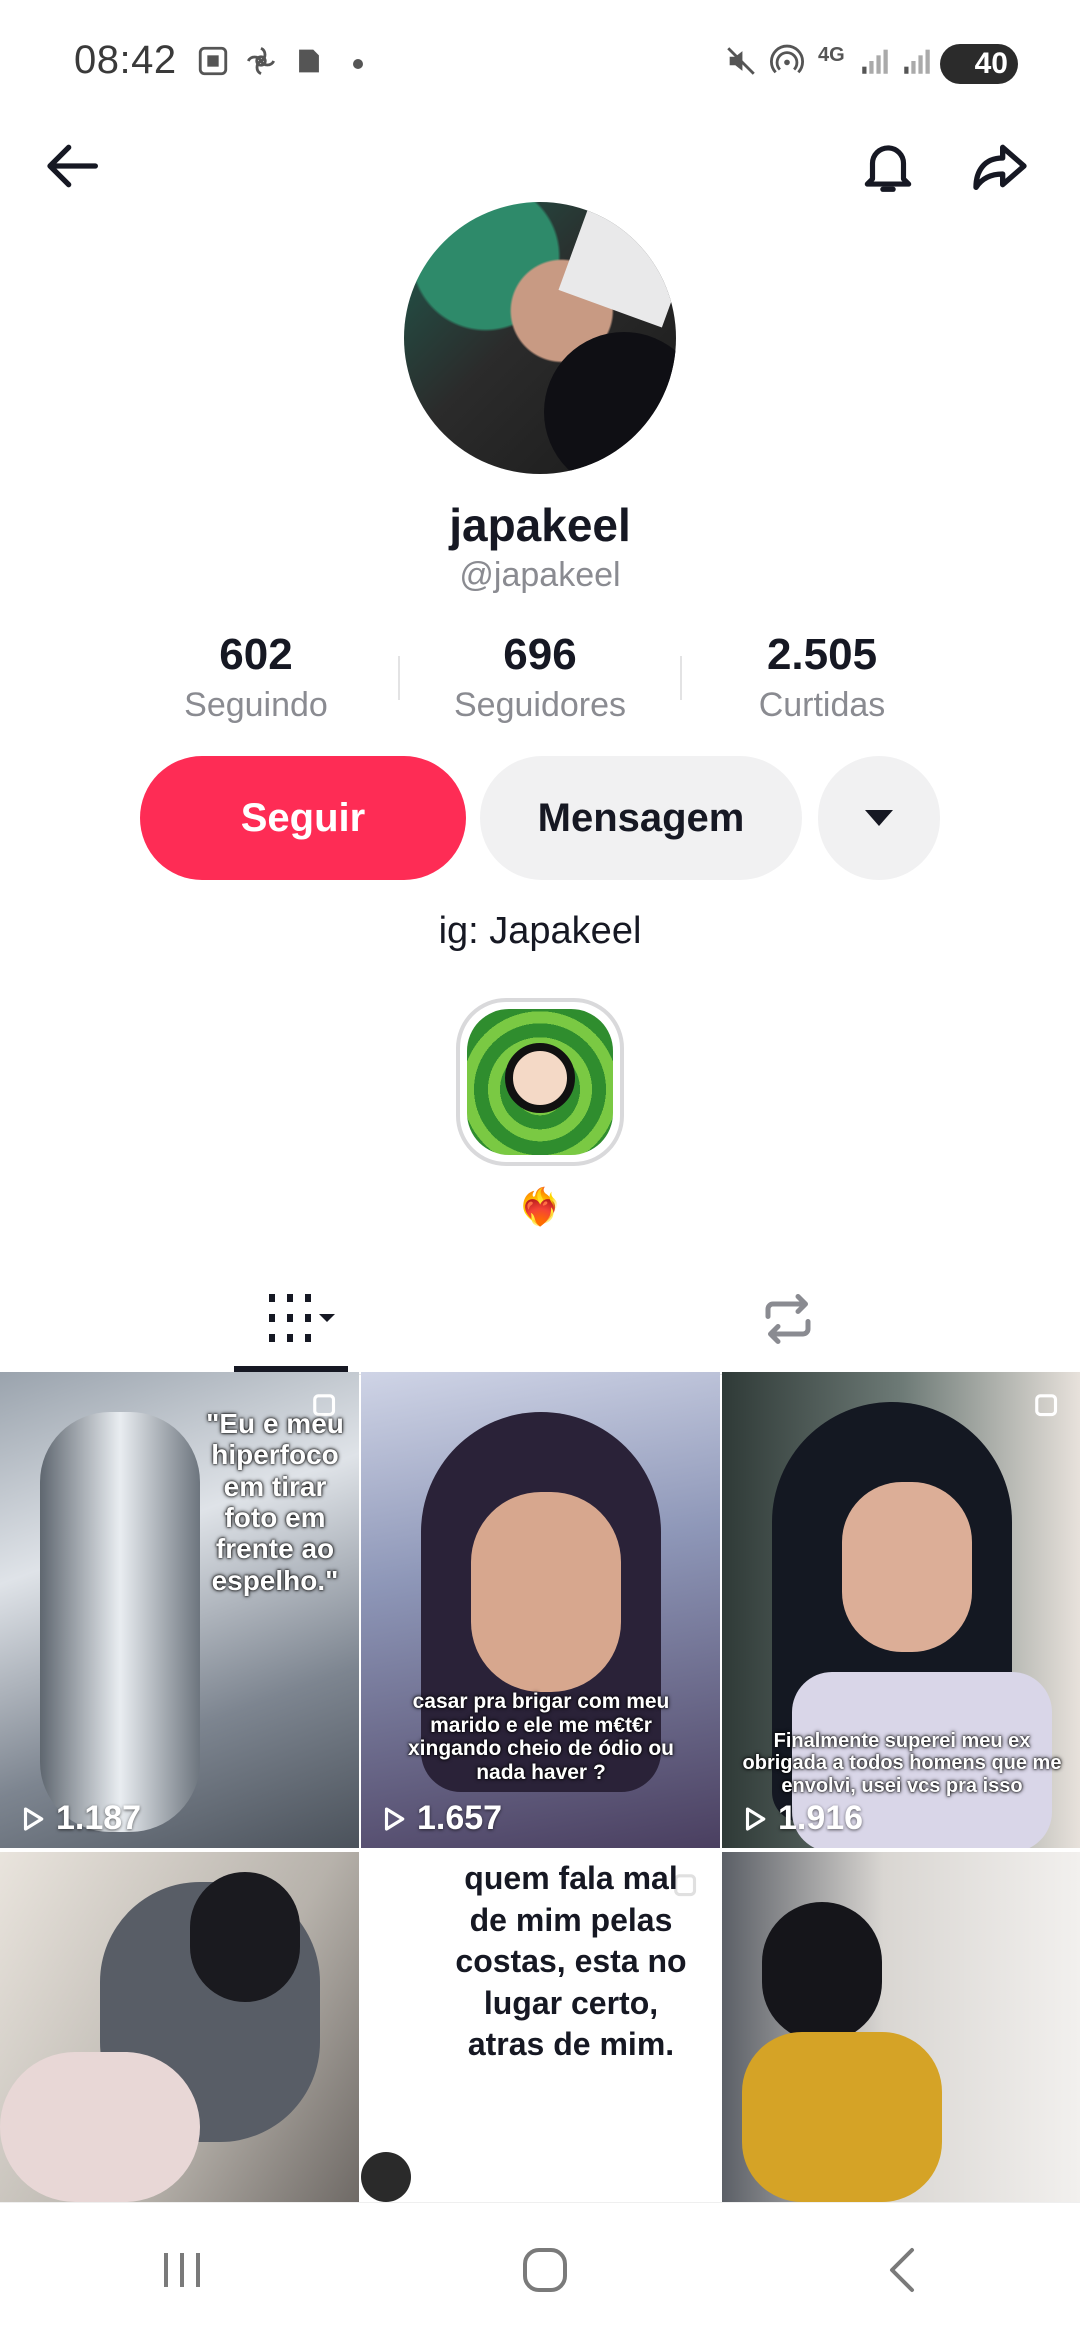 This screenshot has width=1080, height=2341. I want to click on content-tabs, so click(540, 1322).